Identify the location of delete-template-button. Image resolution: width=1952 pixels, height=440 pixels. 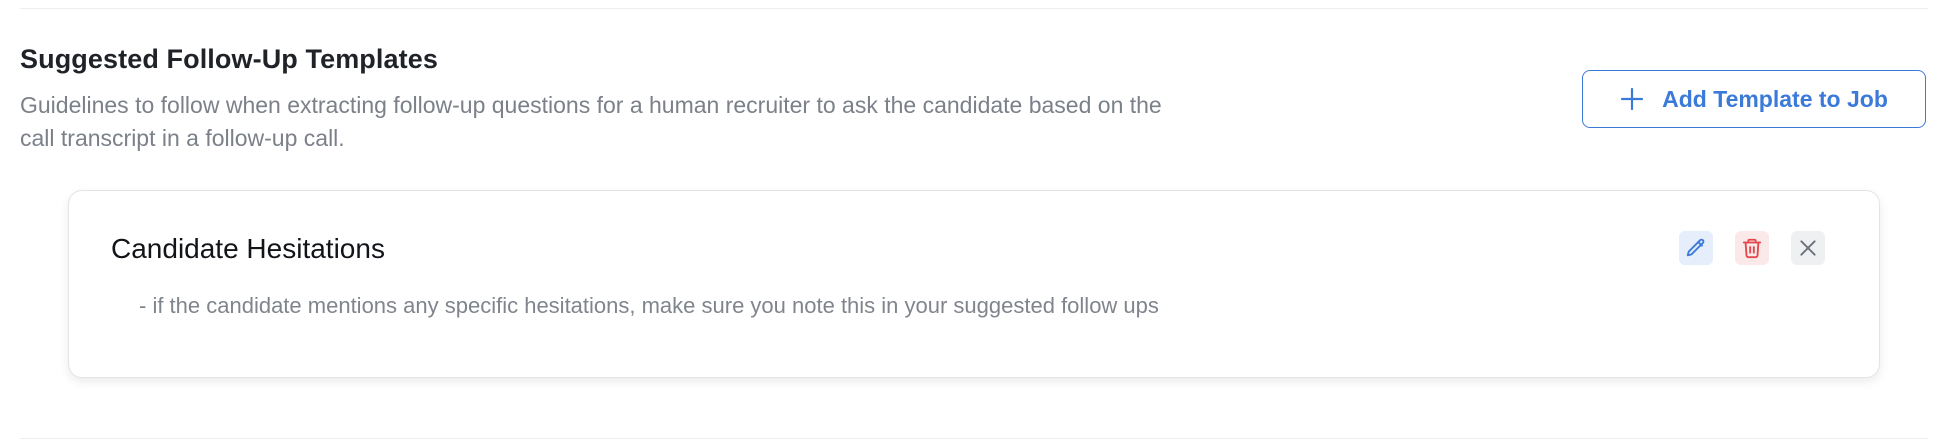
(1752, 248).